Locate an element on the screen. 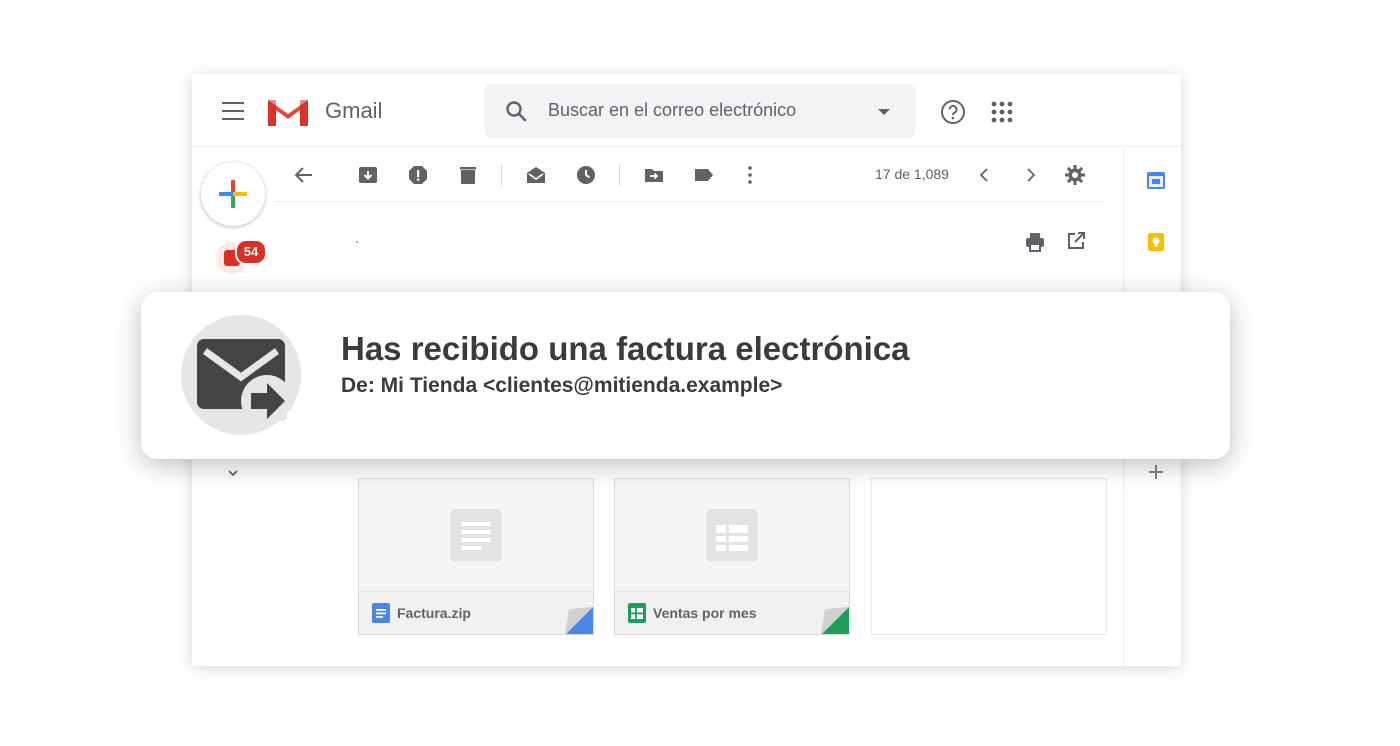 The width and height of the screenshot is (1400, 746). settings-icon is located at coordinates (1075, 175).